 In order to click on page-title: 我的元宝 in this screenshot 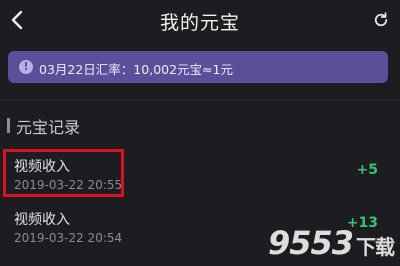, I will do `click(199, 23)`.